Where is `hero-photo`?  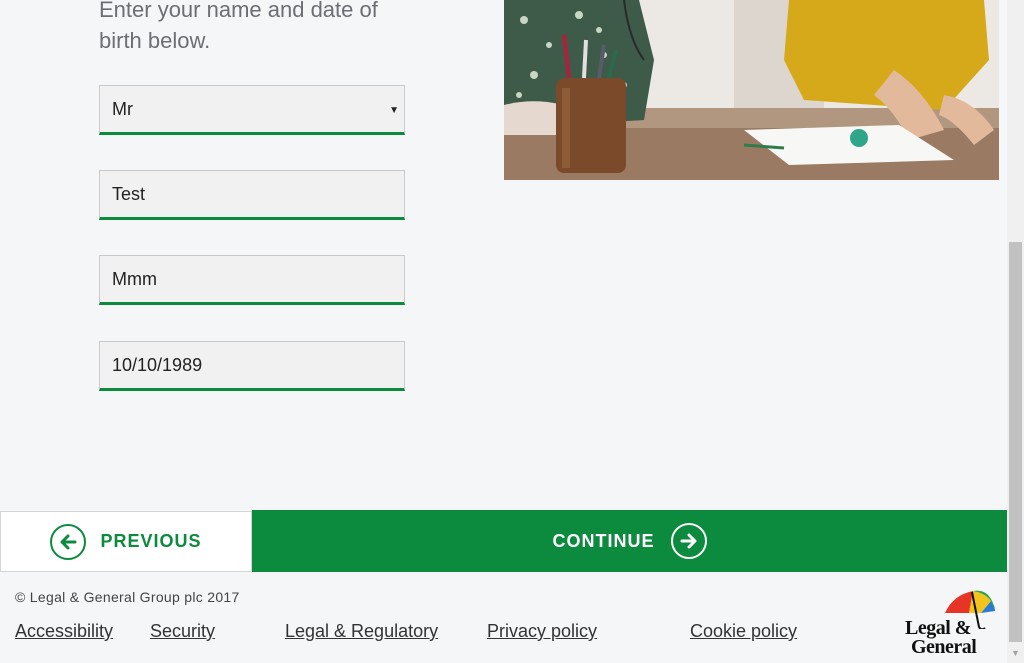 hero-photo is located at coordinates (751, 90).